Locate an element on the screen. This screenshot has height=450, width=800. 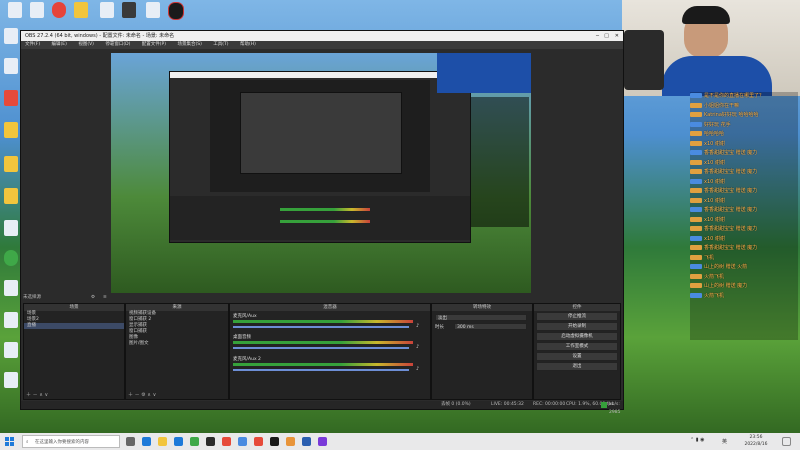
gear-icon: ⚙ is located at coordinates (143, 395).